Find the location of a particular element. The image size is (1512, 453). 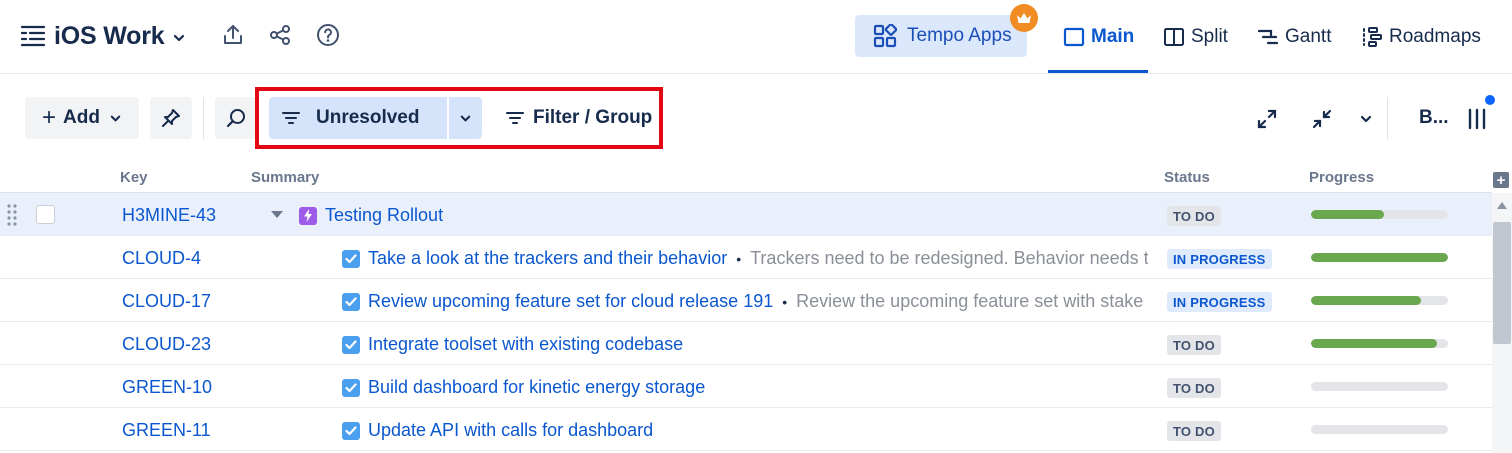

plus-icon: + is located at coordinates (49, 117).